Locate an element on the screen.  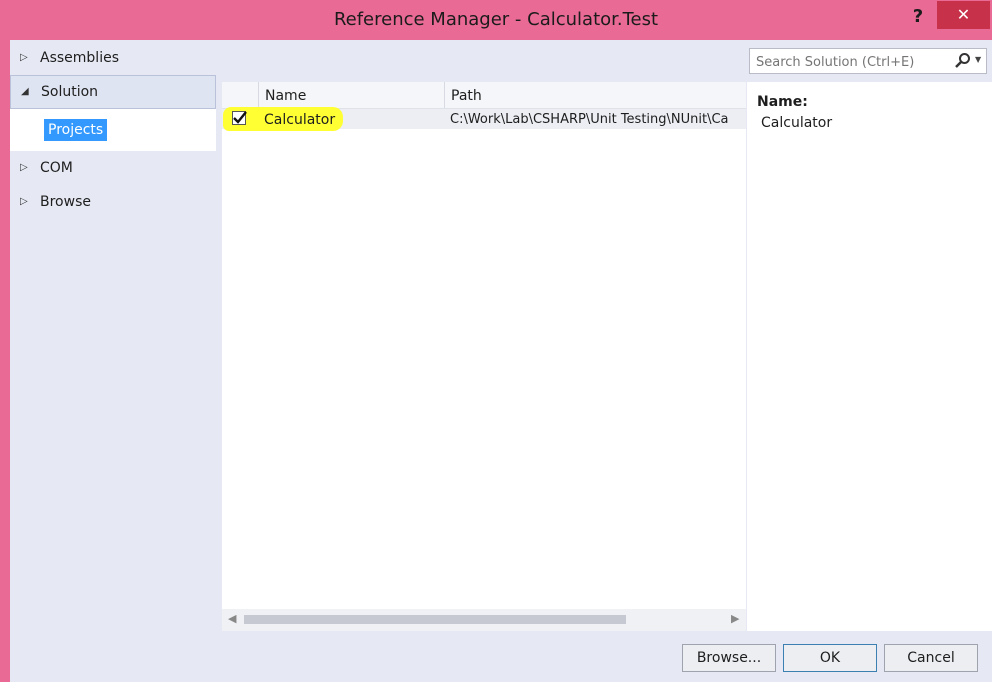
nav-item-browse: ▷ Browse is located at coordinates (113, 202).